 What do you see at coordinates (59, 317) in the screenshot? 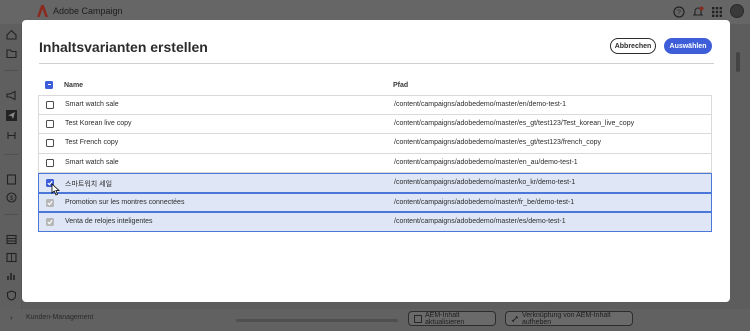
I see `breadcrumb: Kunden-Management` at bounding box center [59, 317].